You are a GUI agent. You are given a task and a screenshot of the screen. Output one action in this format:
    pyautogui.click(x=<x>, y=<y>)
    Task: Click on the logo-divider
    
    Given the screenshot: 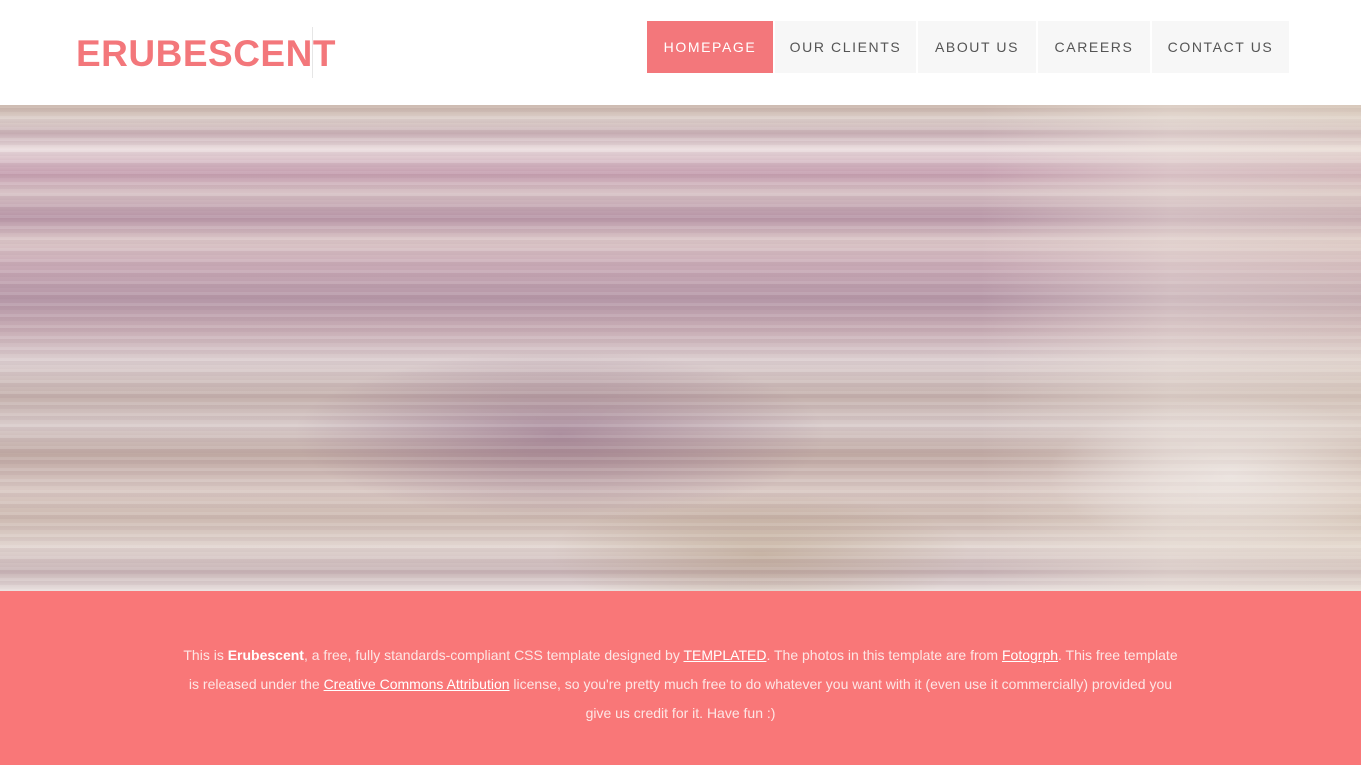 What is the action you would take?
    pyautogui.click(x=312, y=52)
    